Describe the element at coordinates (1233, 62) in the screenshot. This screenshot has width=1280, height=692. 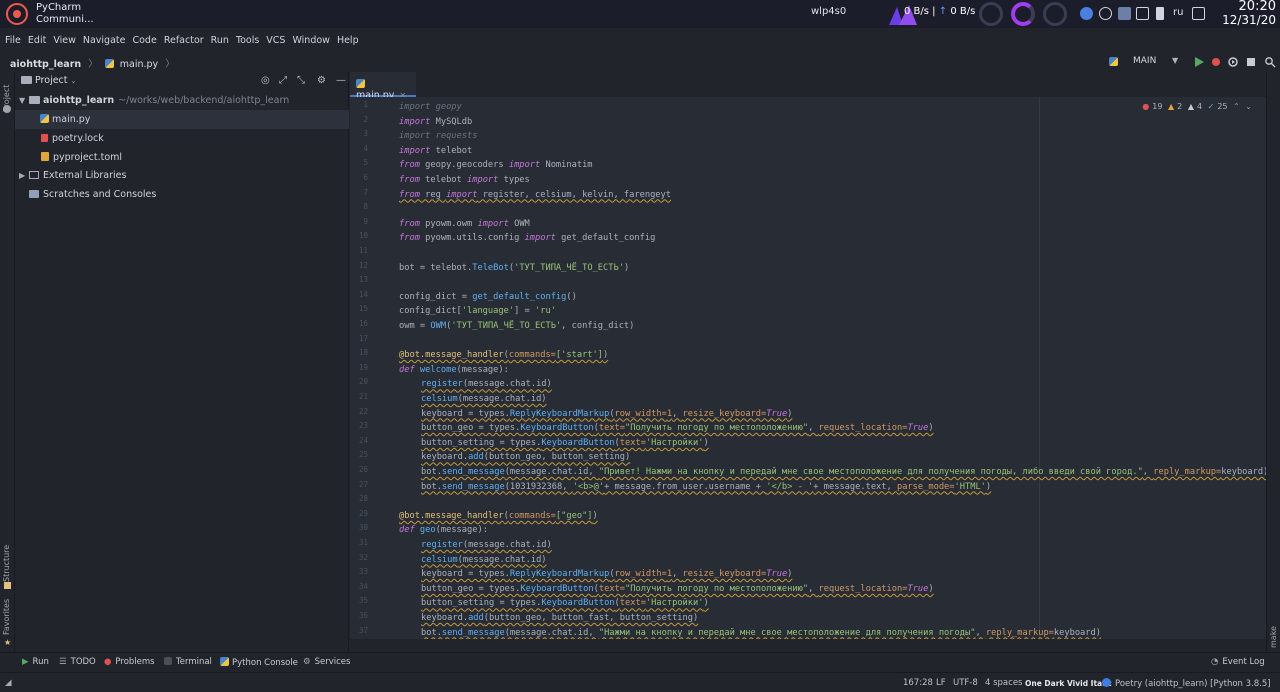
I see `coverage-icon` at that location.